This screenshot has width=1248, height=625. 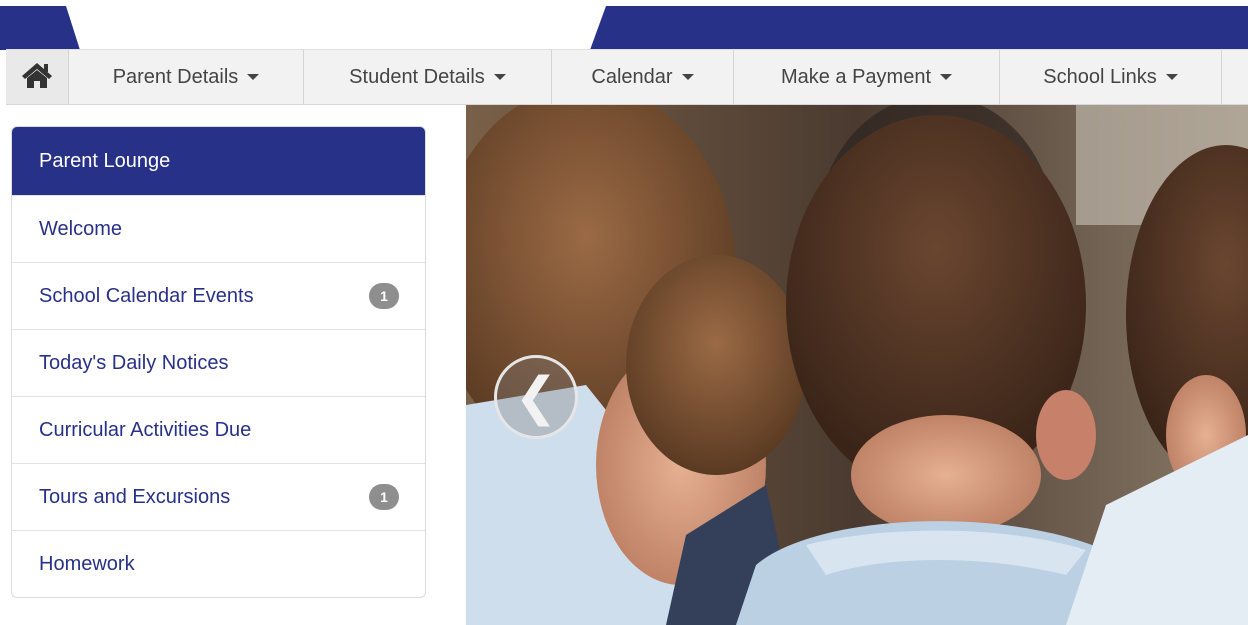 I want to click on carousel-prev-button: ❮, so click(x=536, y=397).